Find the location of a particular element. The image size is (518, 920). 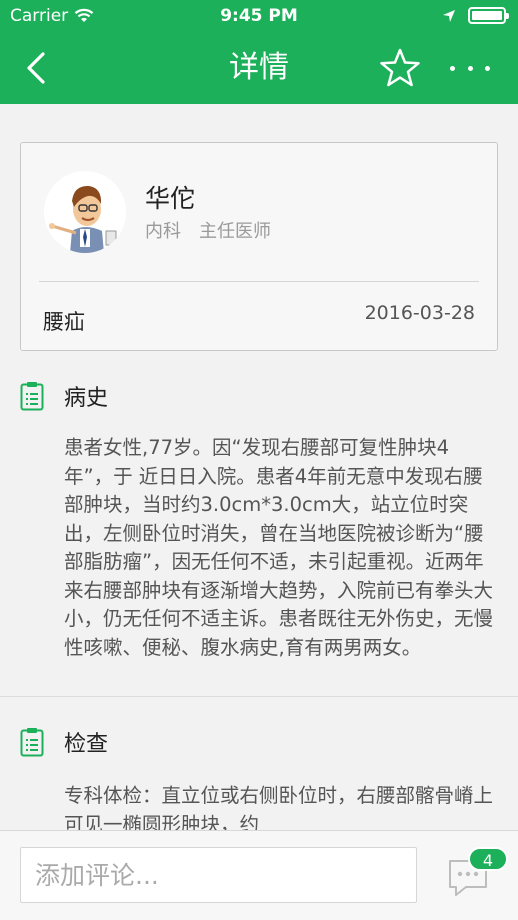

comment-count-badge: 4 is located at coordinates (488, 859).